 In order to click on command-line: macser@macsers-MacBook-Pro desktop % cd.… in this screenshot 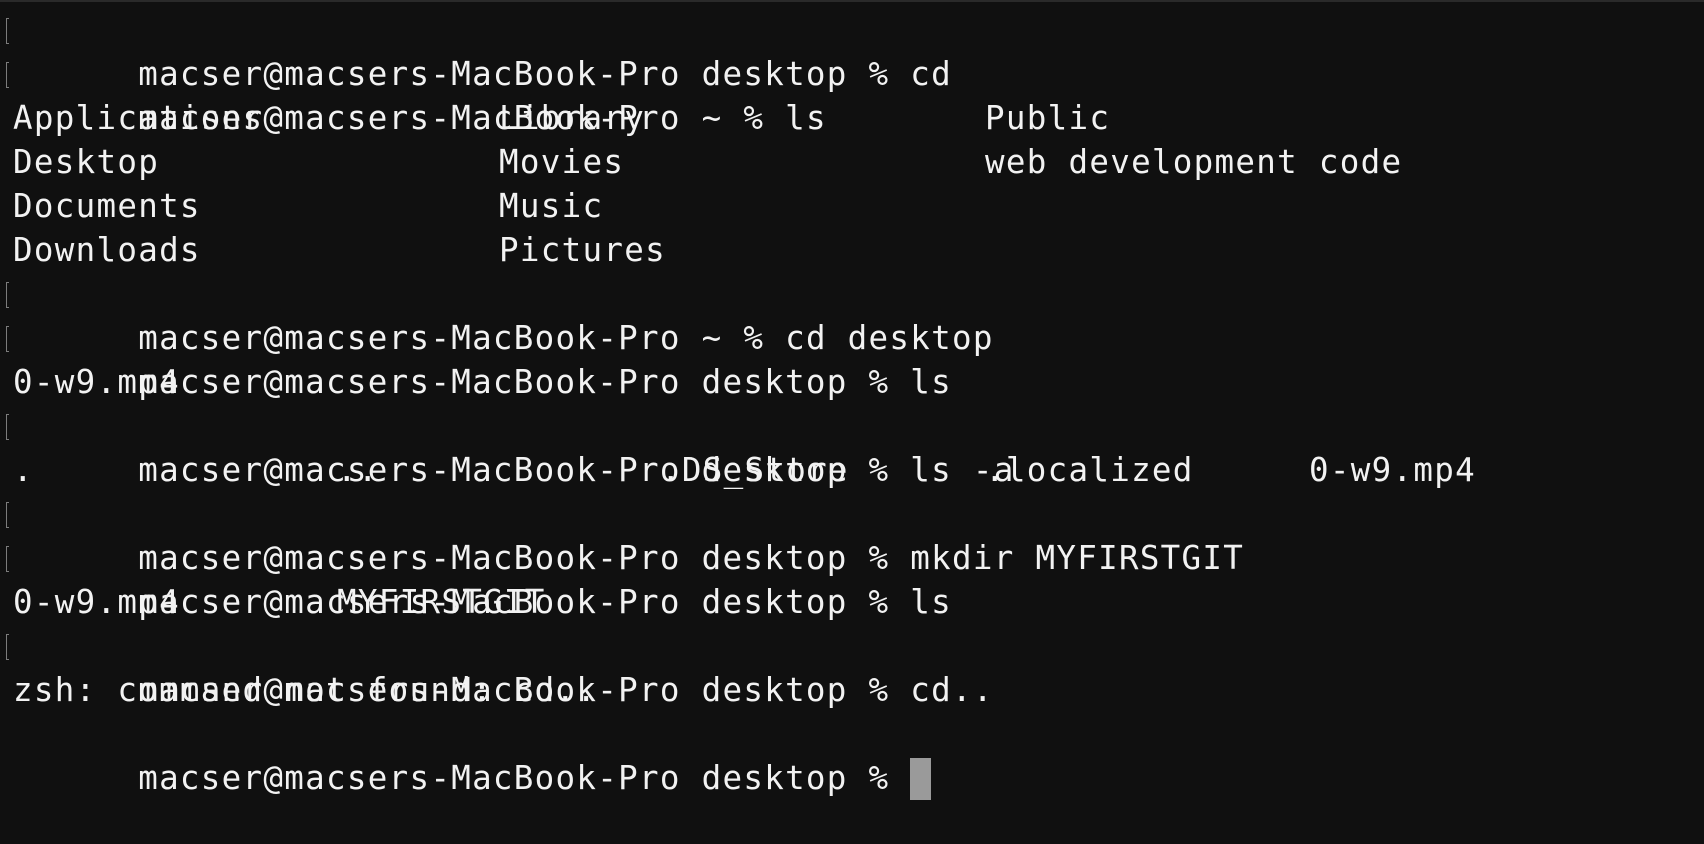, I will do `click(625, 666)`.